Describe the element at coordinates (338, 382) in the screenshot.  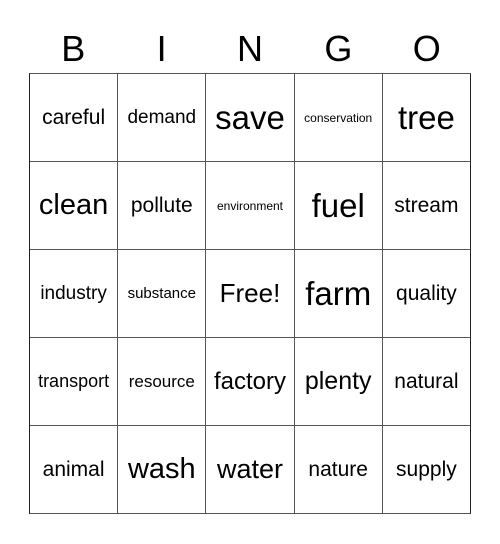
I see `bingo-cell: plenty` at that location.